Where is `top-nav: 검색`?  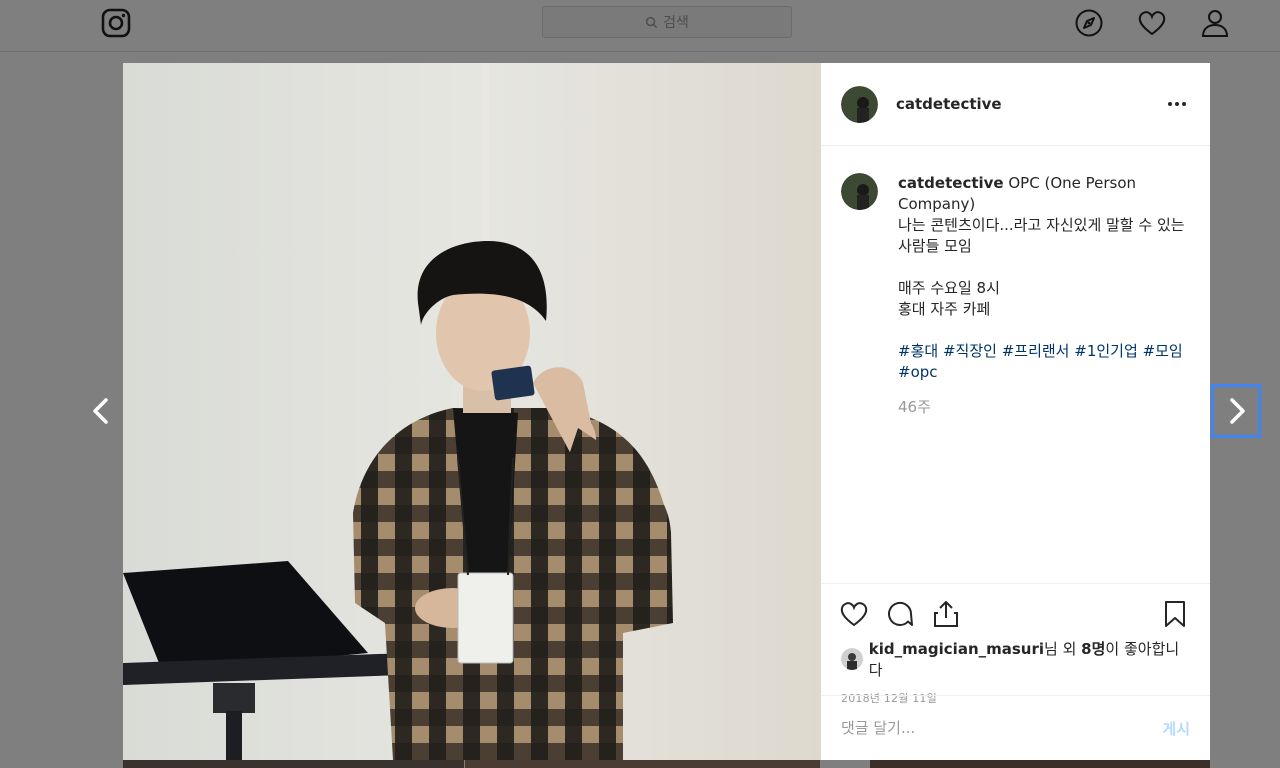
top-nav: 검색 is located at coordinates (640, 26).